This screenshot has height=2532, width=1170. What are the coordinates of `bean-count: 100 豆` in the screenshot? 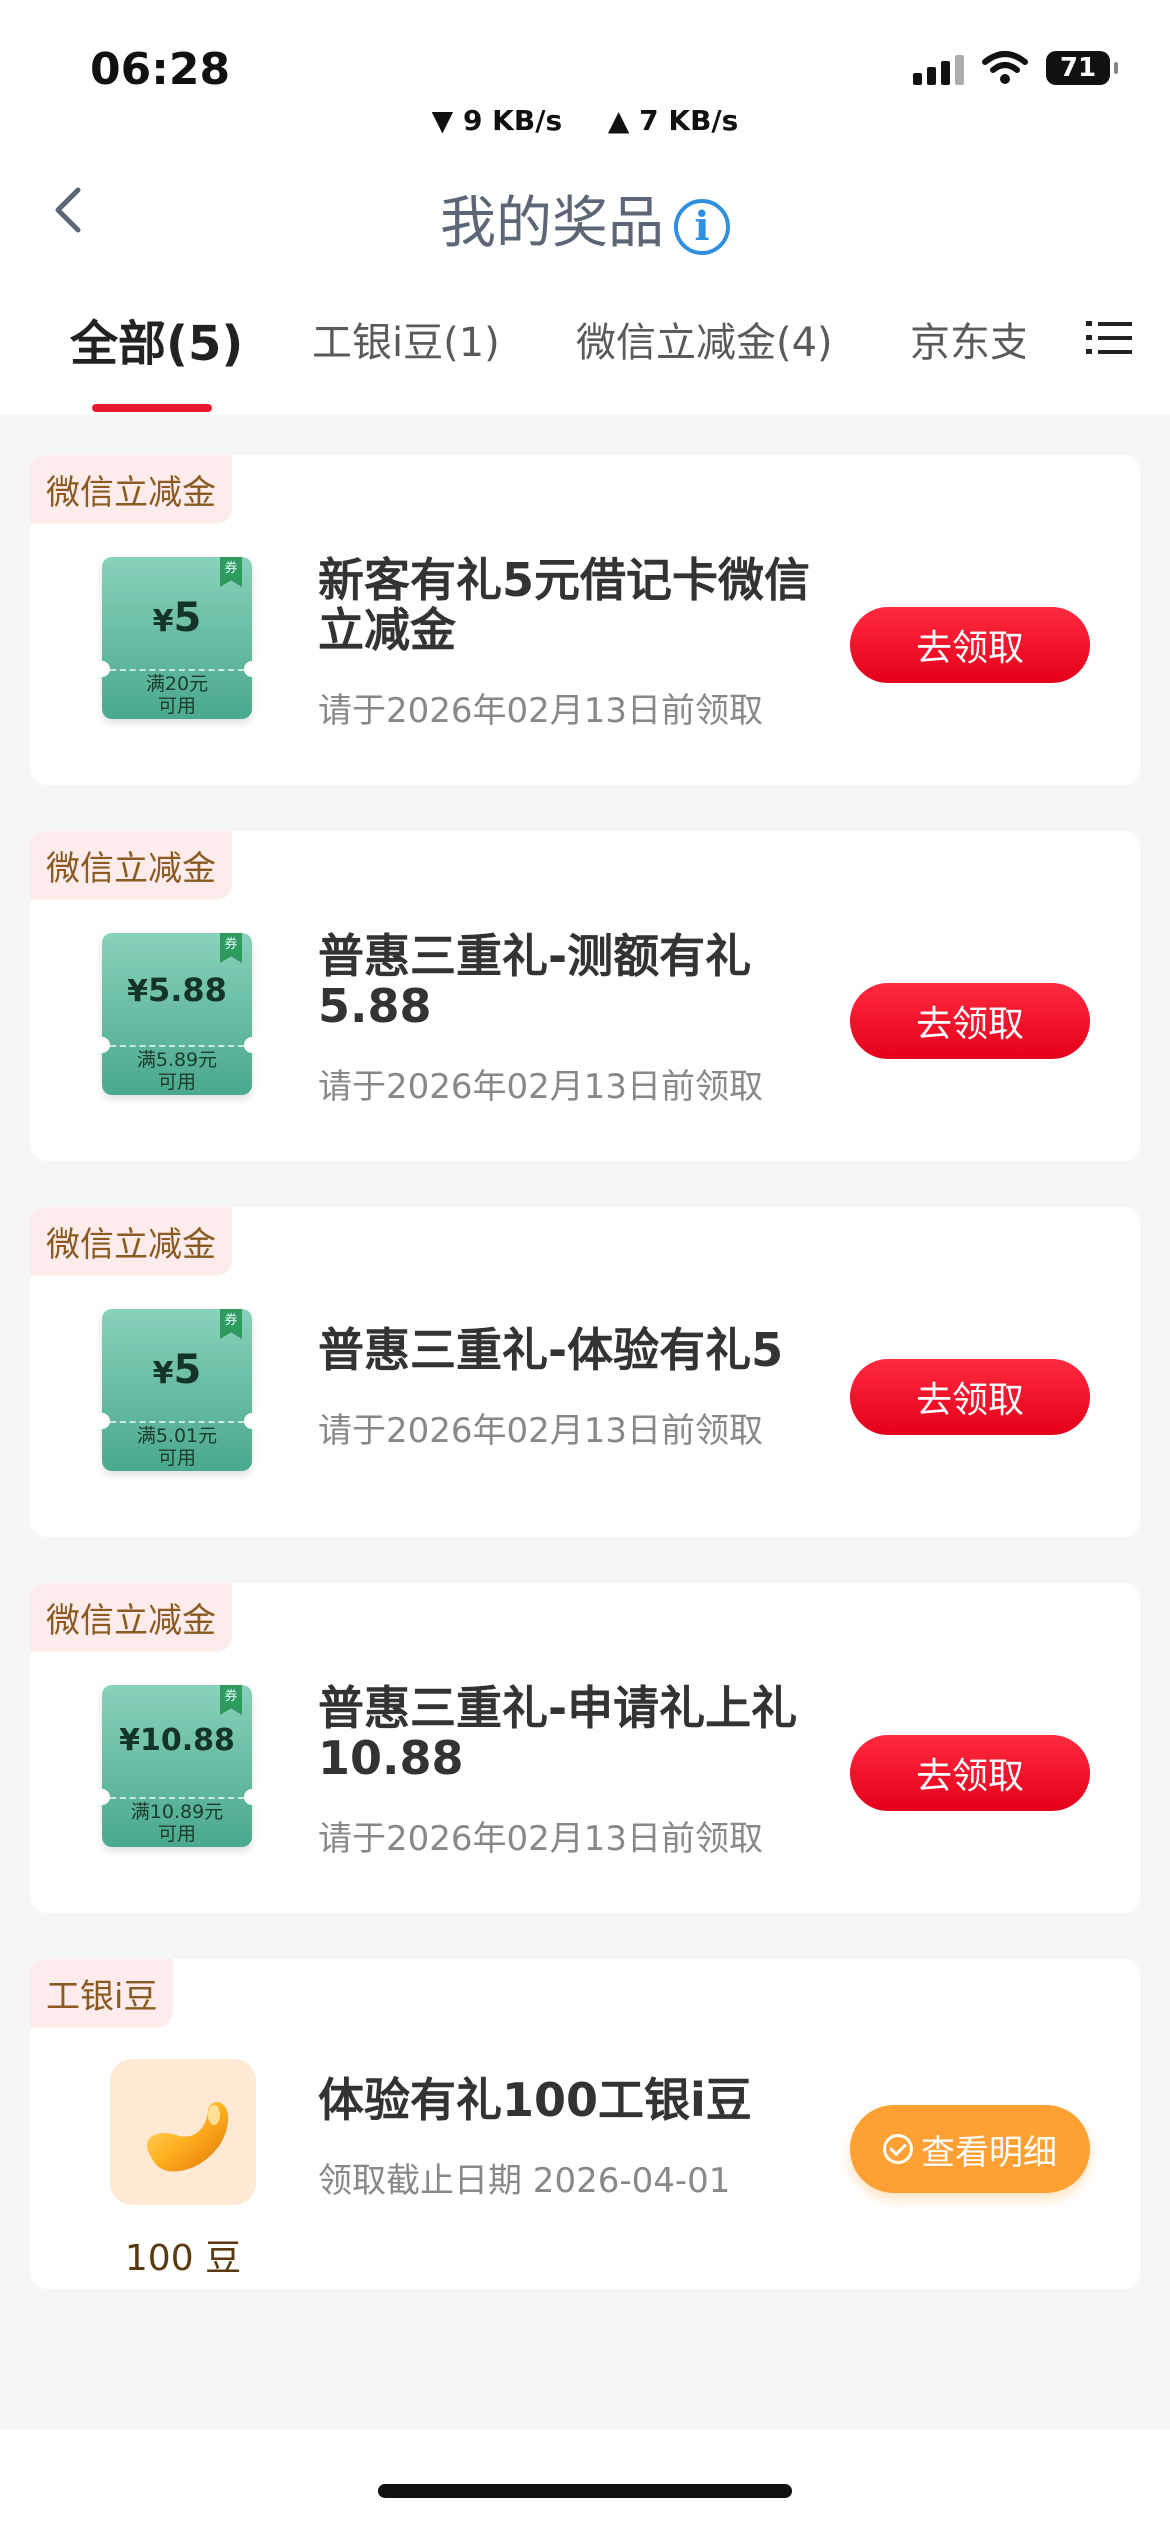 It's located at (183, 2258).